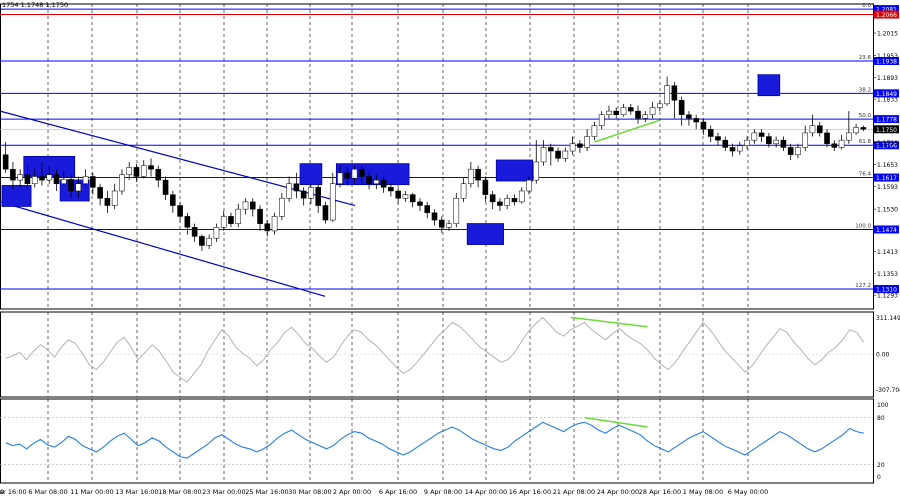 The height and width of the screenshot is (504, 900). I want to click on fib-level-label: 76.4, so click(865, 175).